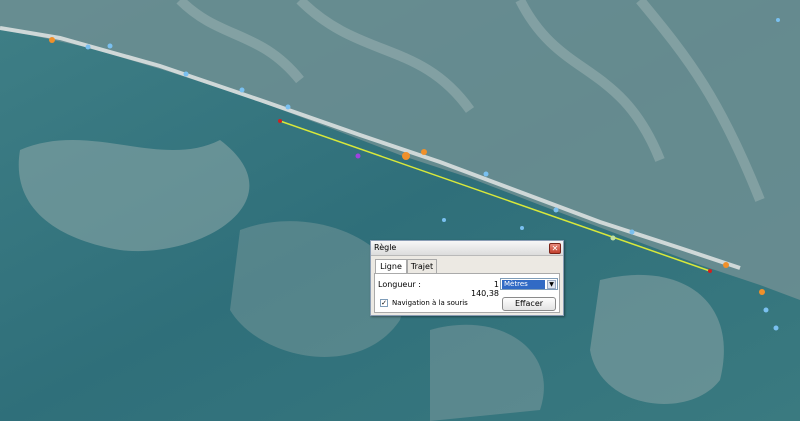  What do you see at coordinates (523, 284) in the screenshot?
I see `unit-selected-value: Mètres` at bounding box center [523, 284].